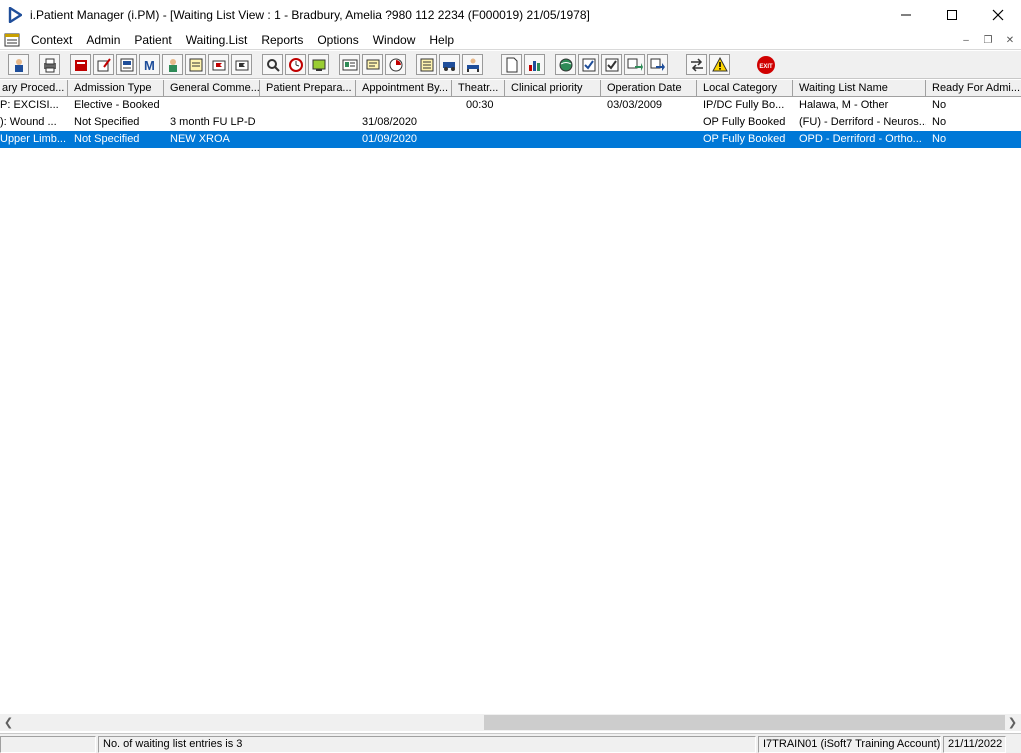 Image resolution: width=1021 pixels, height=753 pixels. I want to click on column-header-clinical-priority: Clinical priority, so click(553, 88).